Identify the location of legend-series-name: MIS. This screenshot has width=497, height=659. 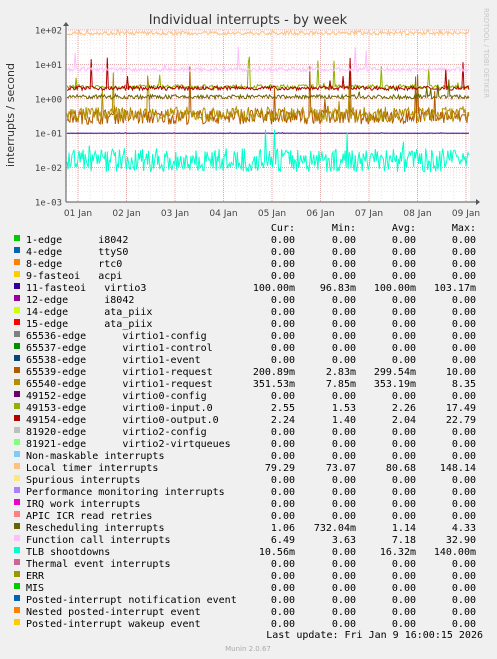
(35, 588).